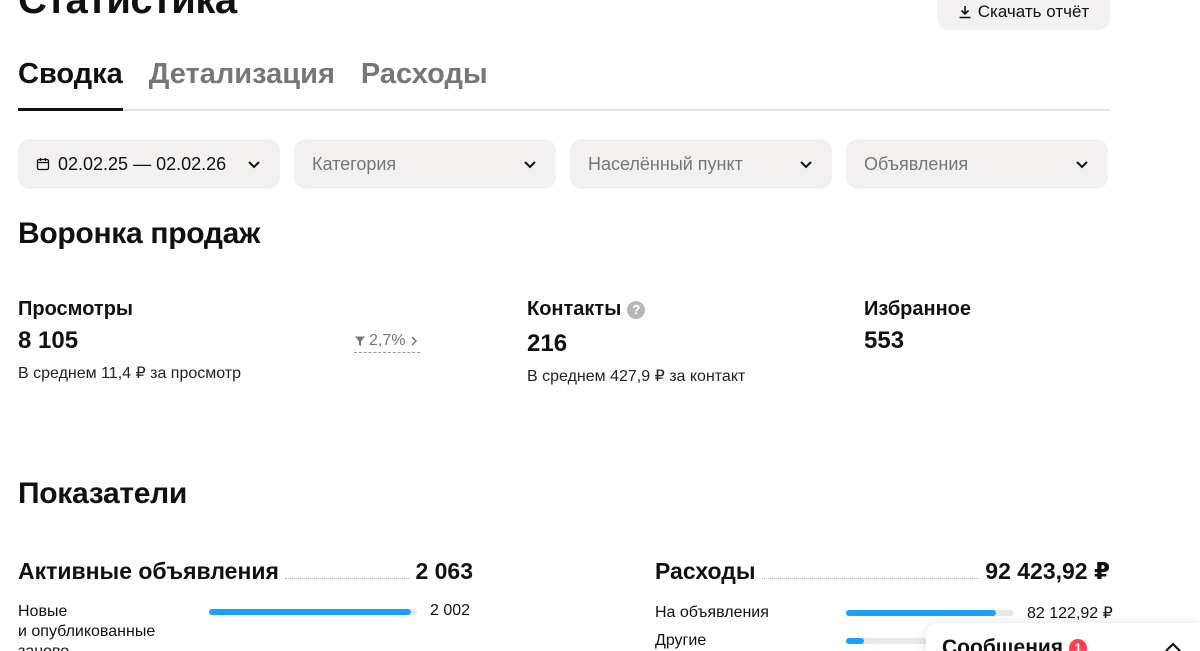 This screenshot has height=651, width=1200. I want to click on ads-expenses-label: На объявления, so click(712, 612).